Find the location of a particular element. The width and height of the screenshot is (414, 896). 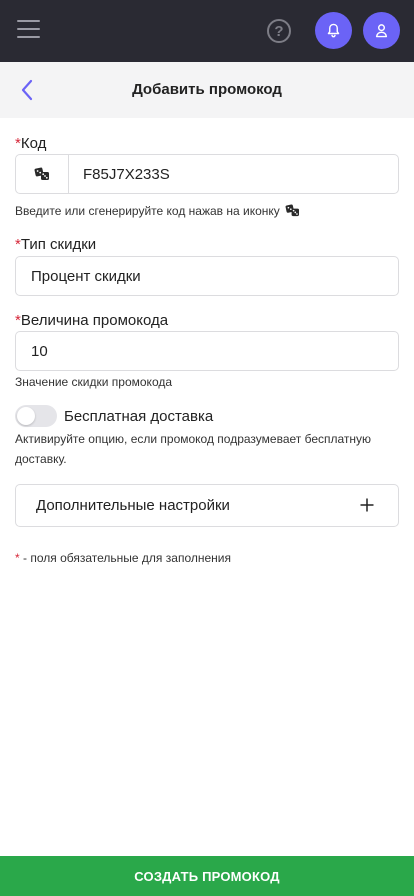

code-value: F85J7X233S is located at coordinates (126, 174).